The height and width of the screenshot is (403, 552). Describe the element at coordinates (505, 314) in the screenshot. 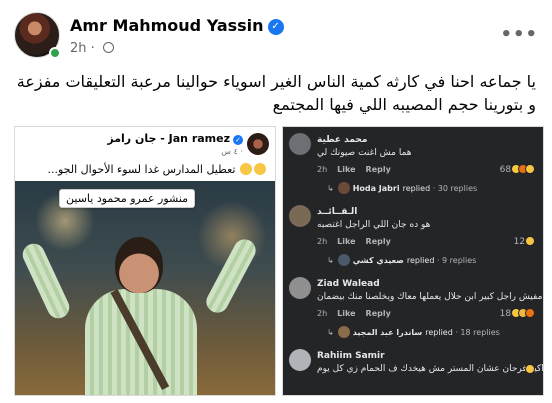

I see `reaction-count: 18` at that location.